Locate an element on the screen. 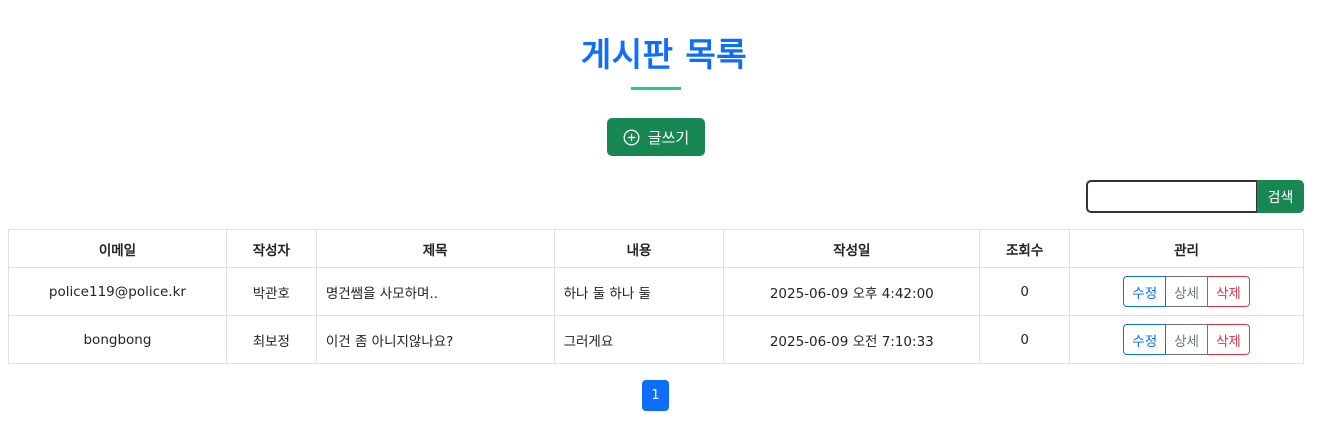 The width and height of the screenshot is (1328, 429). write-button: 글쓰기 is located at coordinates (656, 137).